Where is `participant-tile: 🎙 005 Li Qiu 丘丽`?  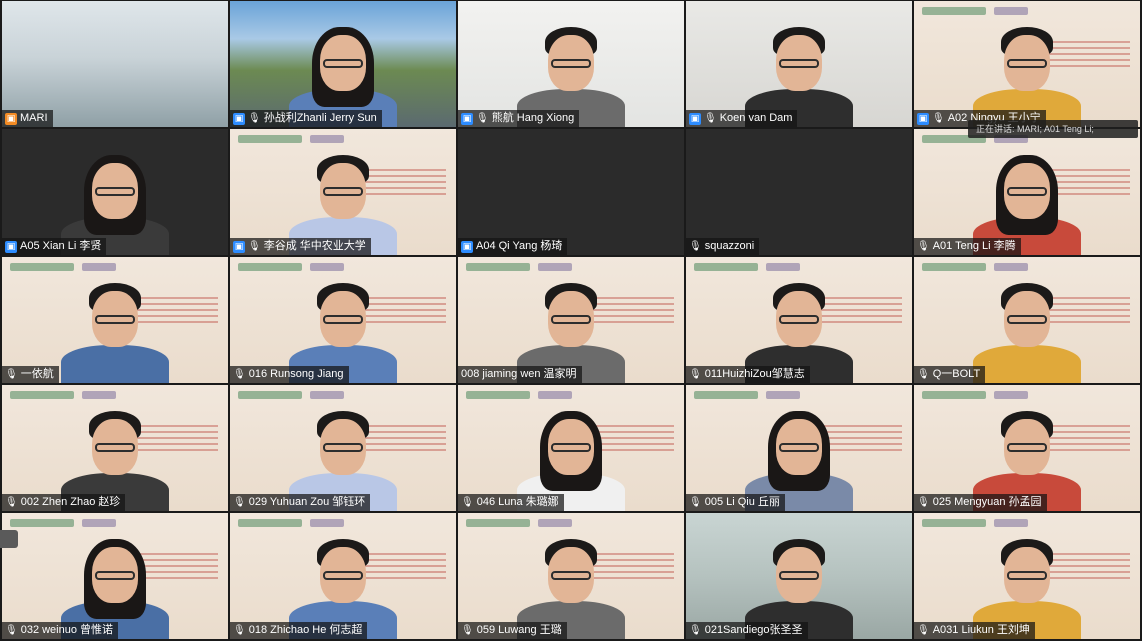
participant-tile: 🎙 005 Li Qiu 丘丽 is located at coordinates (799, 448).